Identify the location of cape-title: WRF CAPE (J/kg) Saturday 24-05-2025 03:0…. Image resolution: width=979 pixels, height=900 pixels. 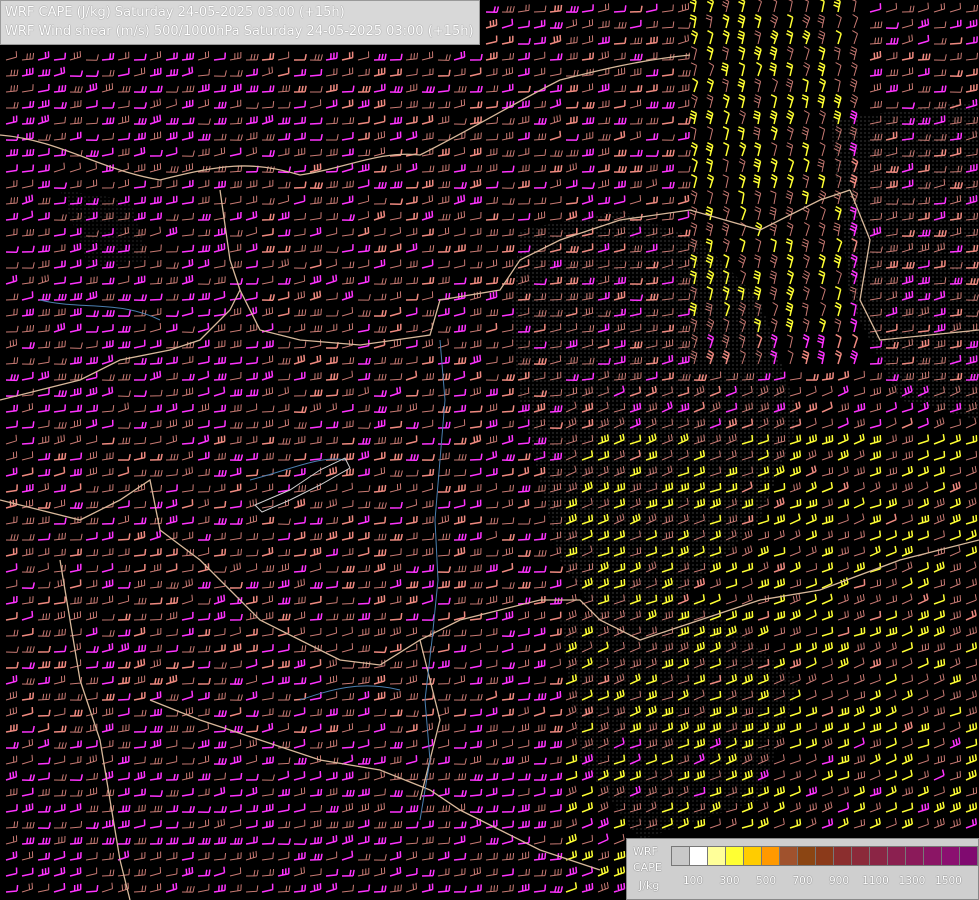
(175, 12).